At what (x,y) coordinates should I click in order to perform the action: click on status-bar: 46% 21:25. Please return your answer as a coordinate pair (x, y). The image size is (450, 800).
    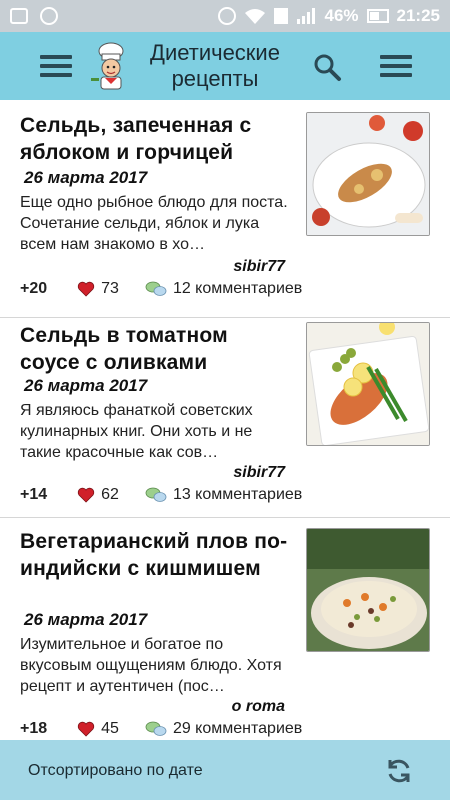
    Looking at the image, I should click on (225, 16).